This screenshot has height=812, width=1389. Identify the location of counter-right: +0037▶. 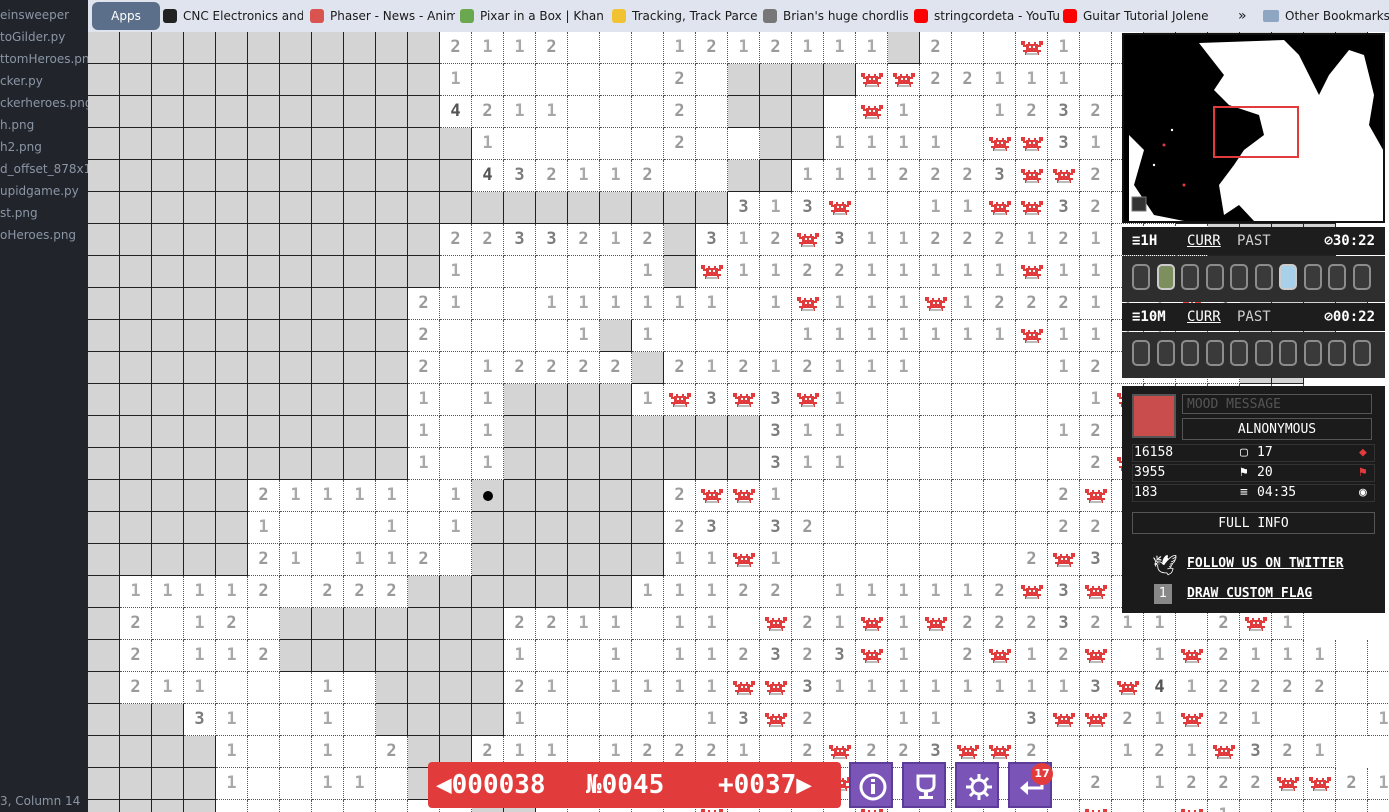
(765, 785).